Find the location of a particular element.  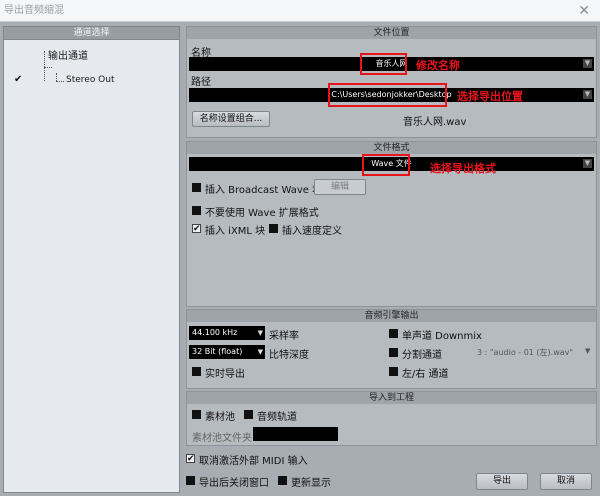

deactivate-midi-label: 取消激活外部 MIDI 输入 is located at coordinates (253, 461).